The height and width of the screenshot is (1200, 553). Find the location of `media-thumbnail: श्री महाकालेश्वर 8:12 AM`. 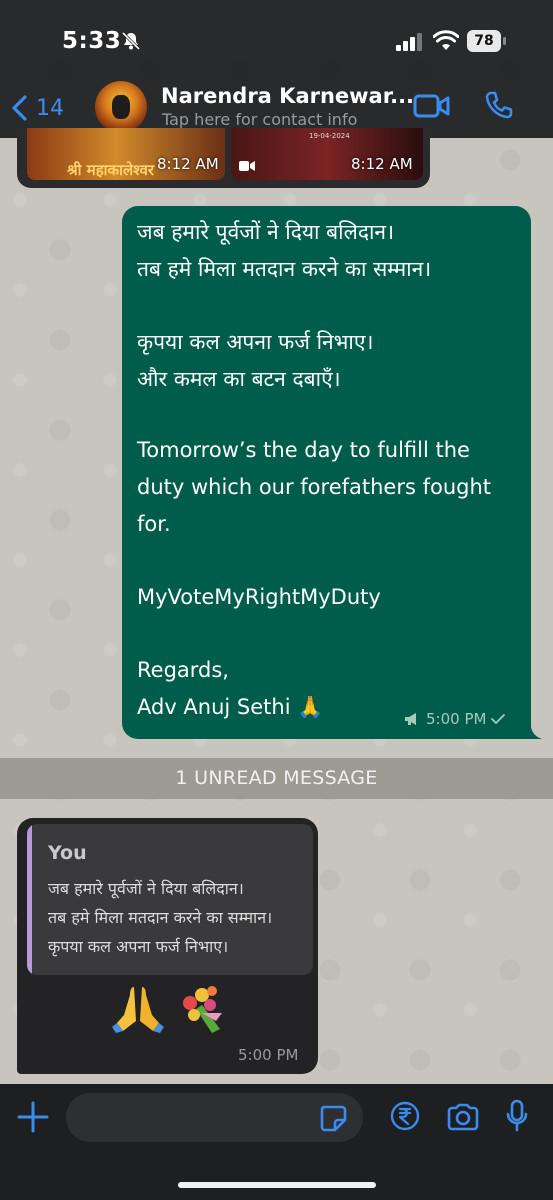

media-thumbnail: श्री महाकालेश्वर 8:12 AM is located at coordinates (126, 154).